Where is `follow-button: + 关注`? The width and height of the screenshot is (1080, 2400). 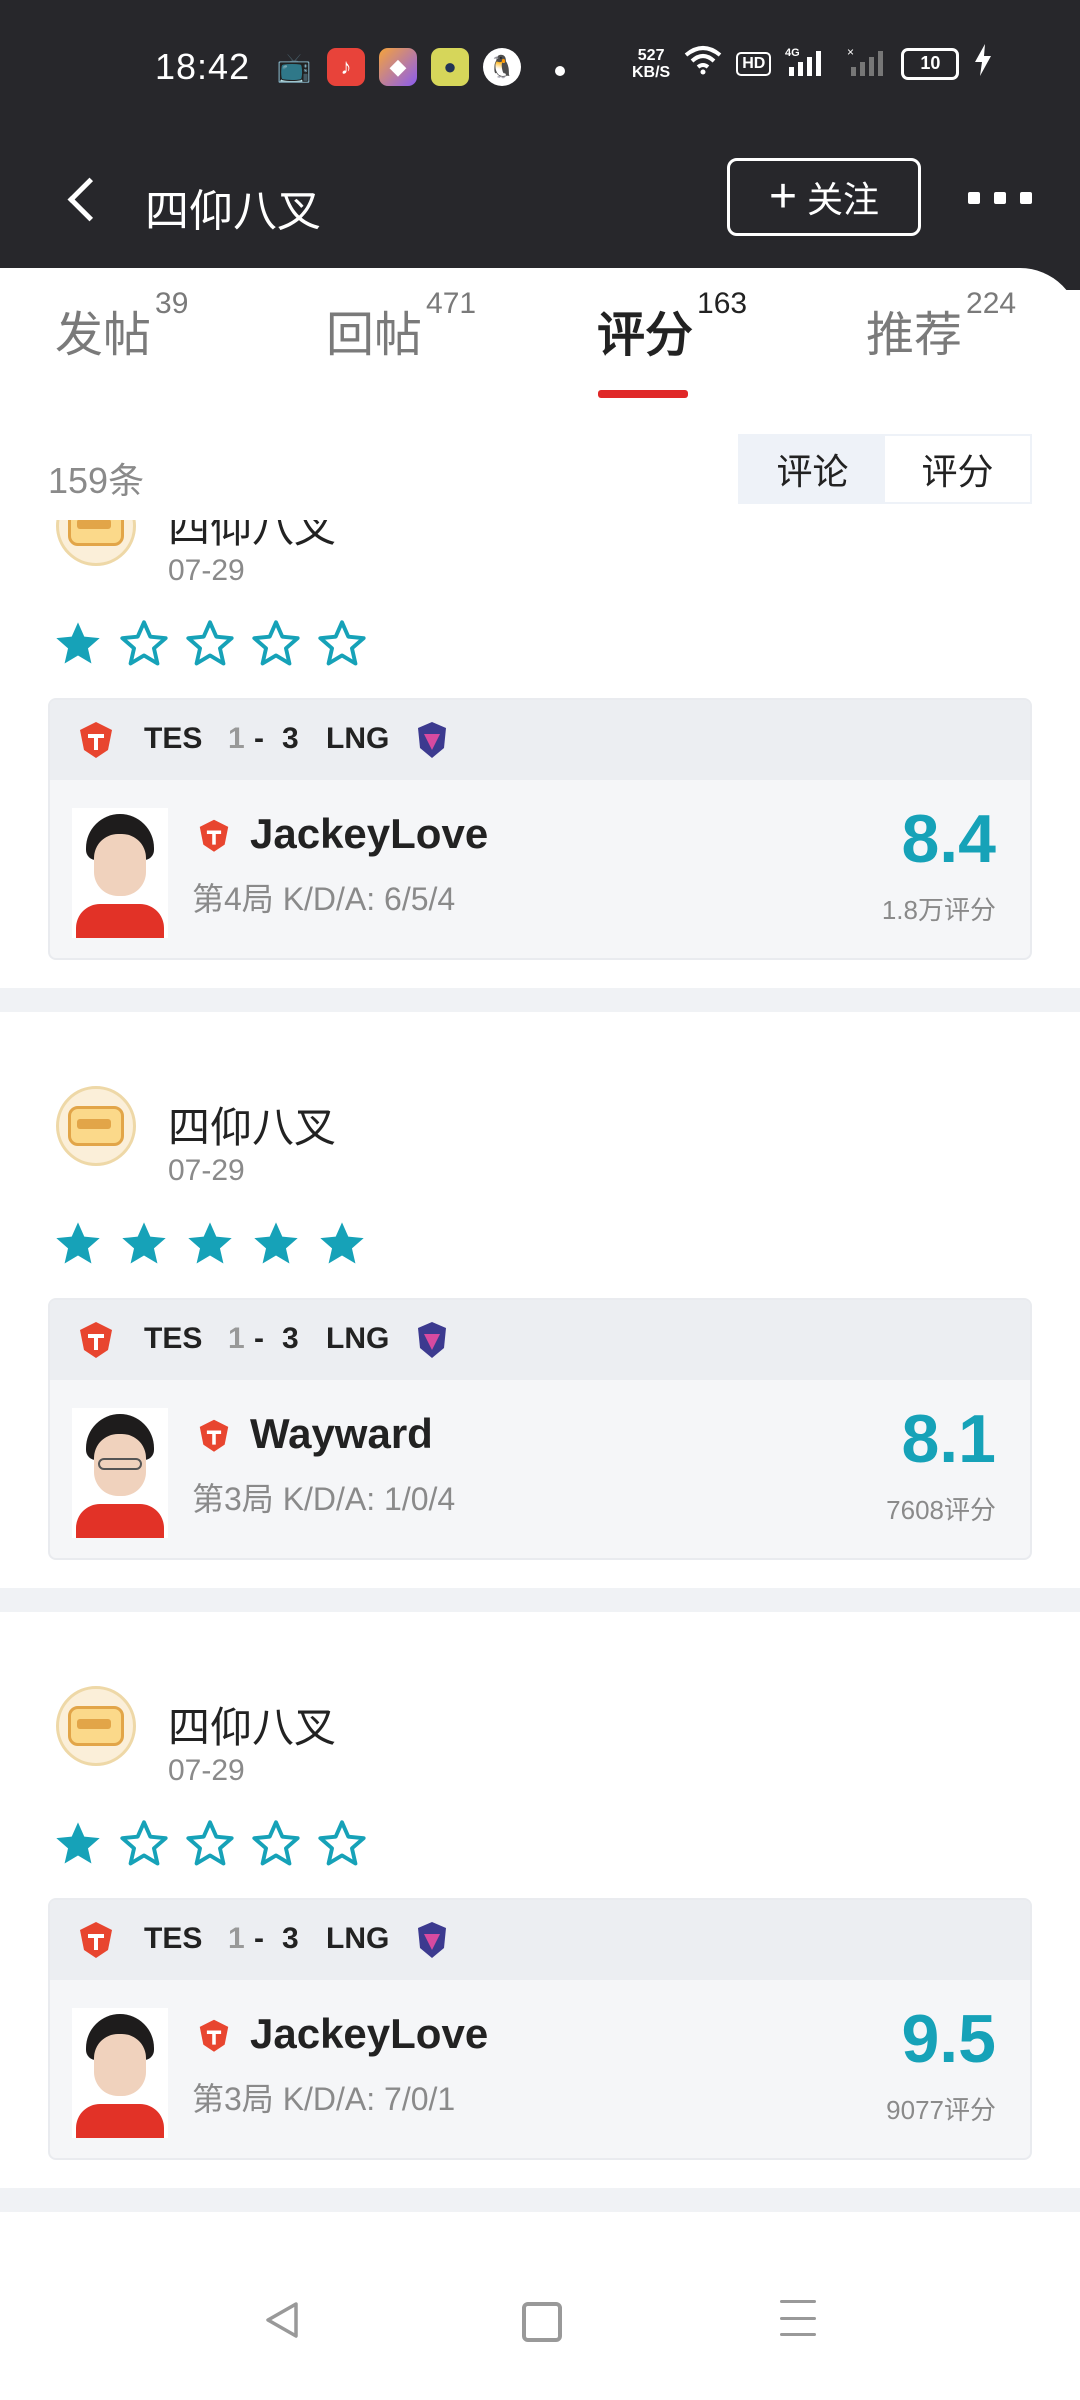
follow-button: + 关注 is located at coordinates (824, 197).